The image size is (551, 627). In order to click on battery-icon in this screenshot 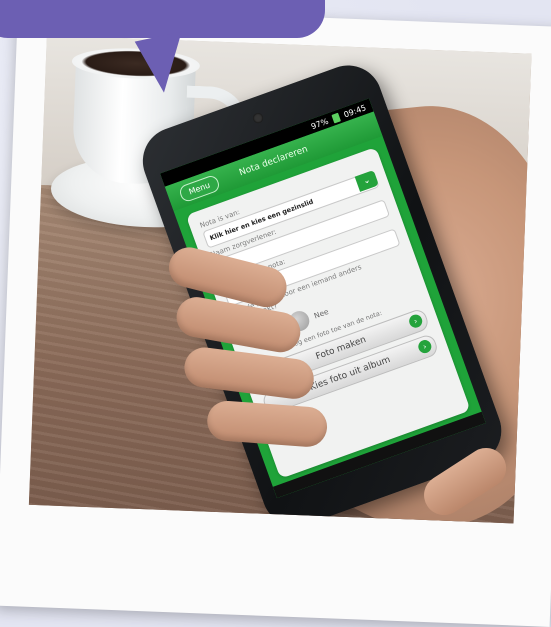, I will do `click(336, 118)`.